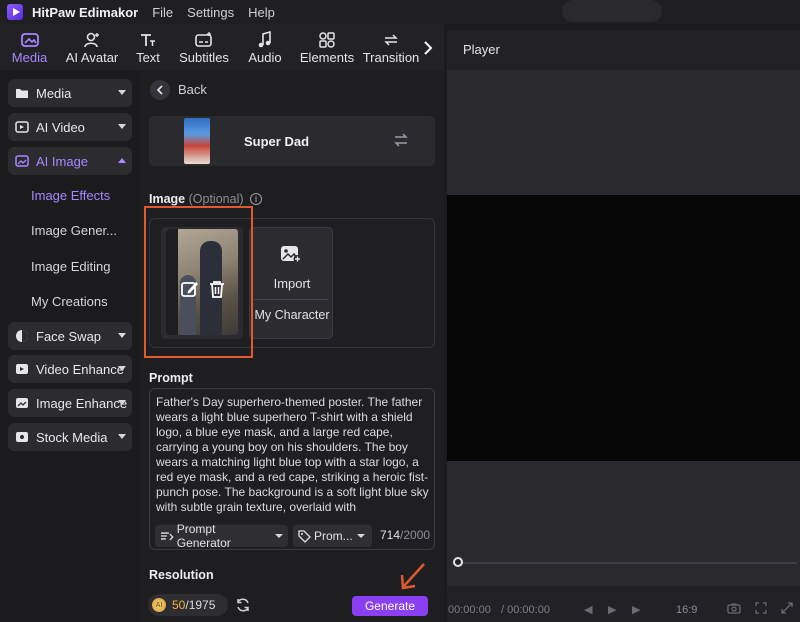 The height and width of the screenshot is (622, 800). I want to click on generate-bar: AI 50/1975 Generate, so click(292, 606).